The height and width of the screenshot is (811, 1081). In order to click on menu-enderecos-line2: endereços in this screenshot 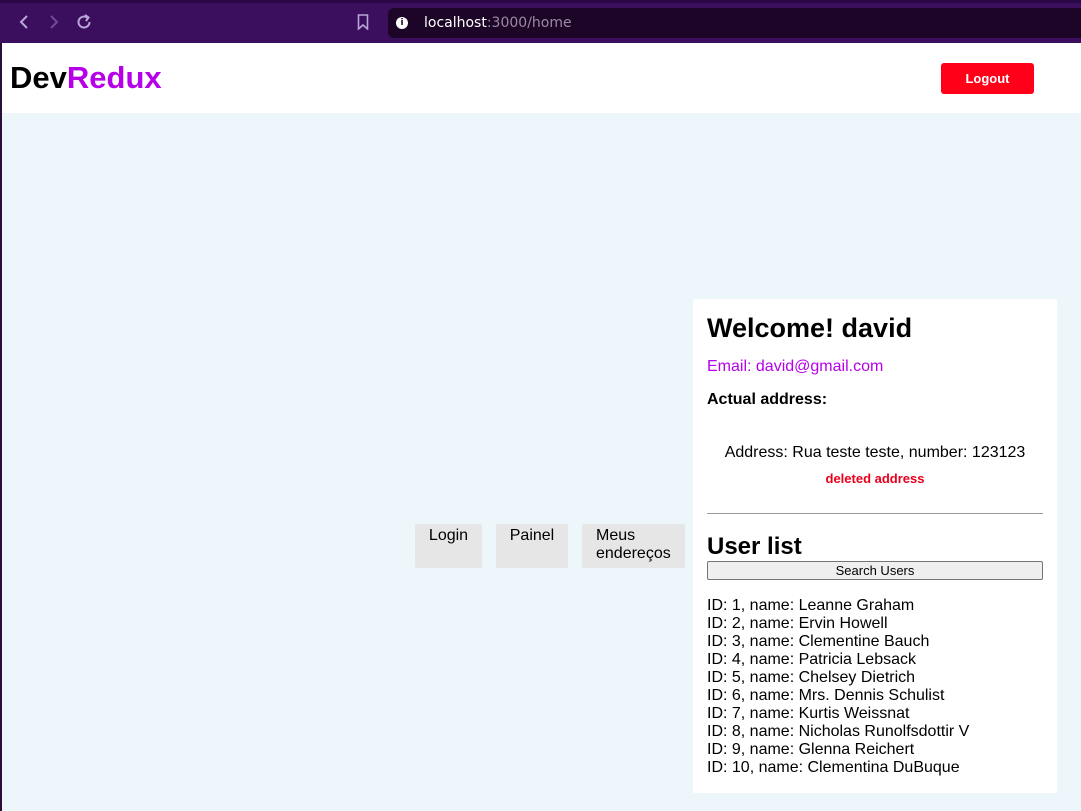, I will do `click(633, 553)`.